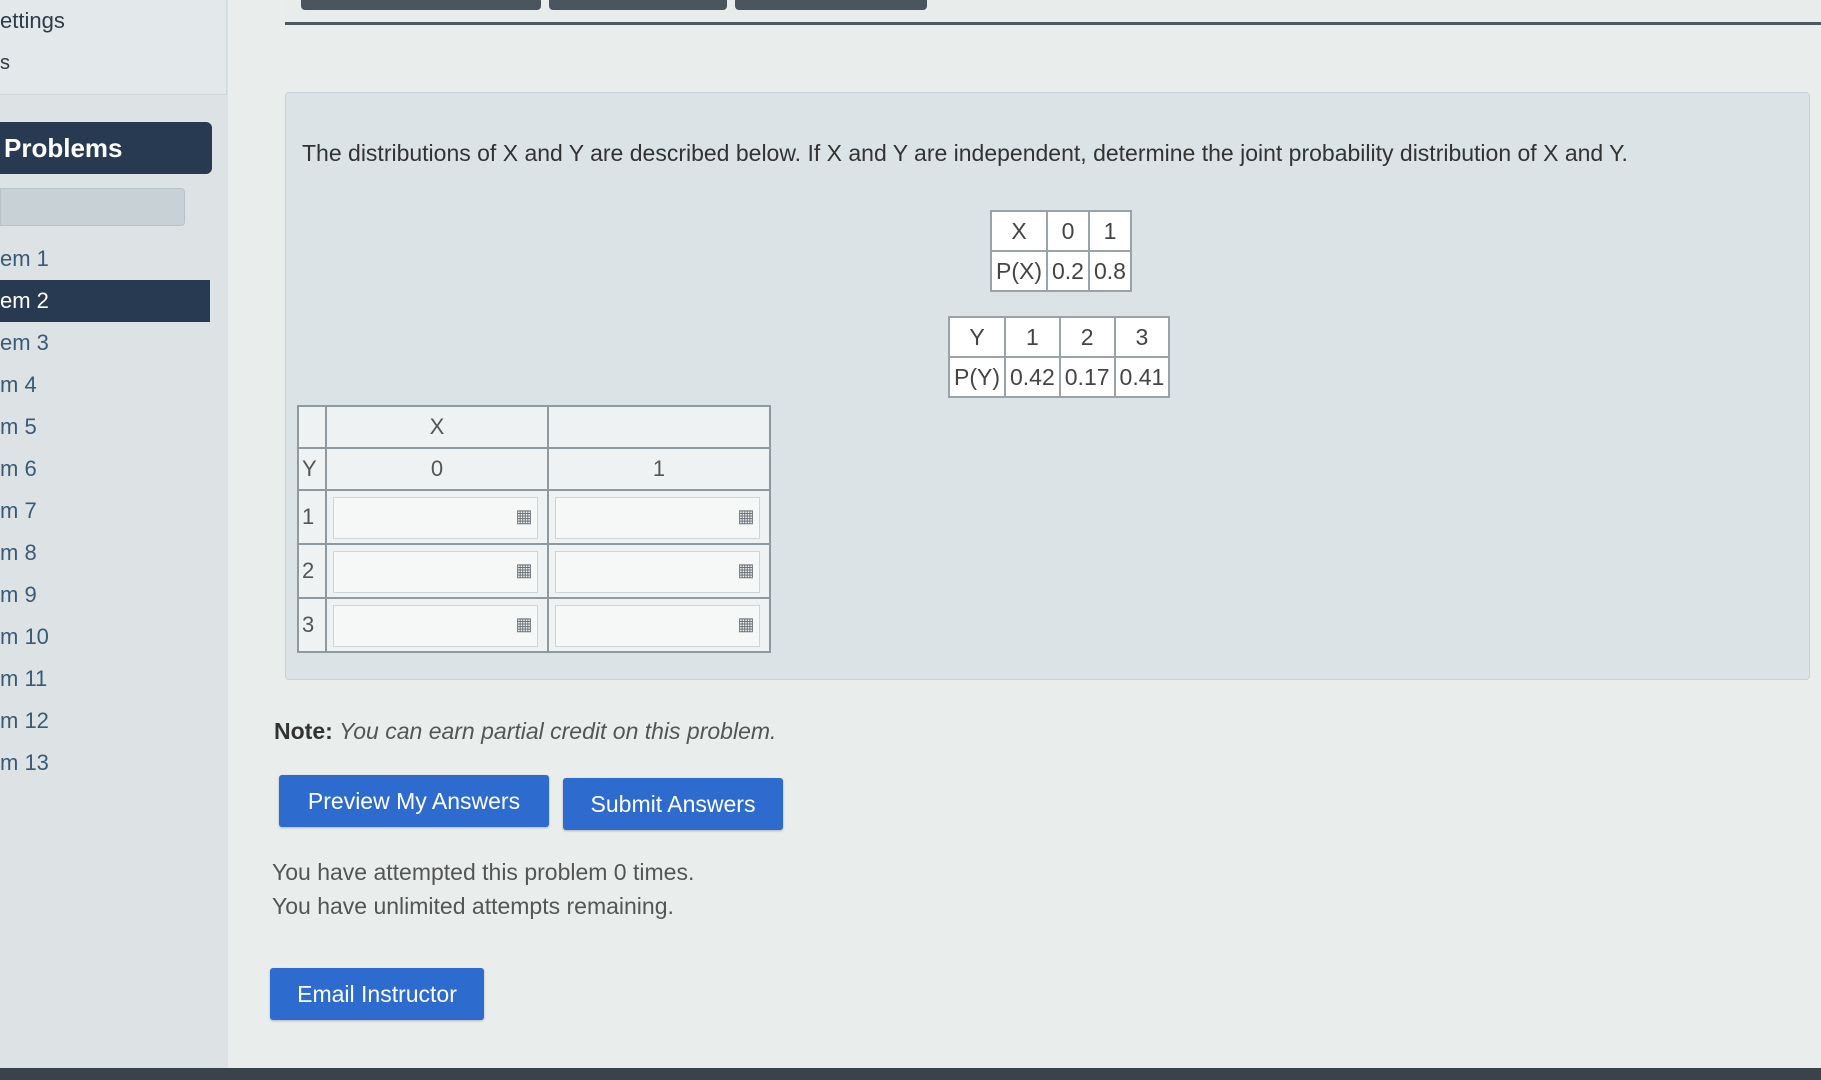  Describe the element at coordinates (1142, 337) in the screenshot. I see `y-dist-value: 3` at that location.